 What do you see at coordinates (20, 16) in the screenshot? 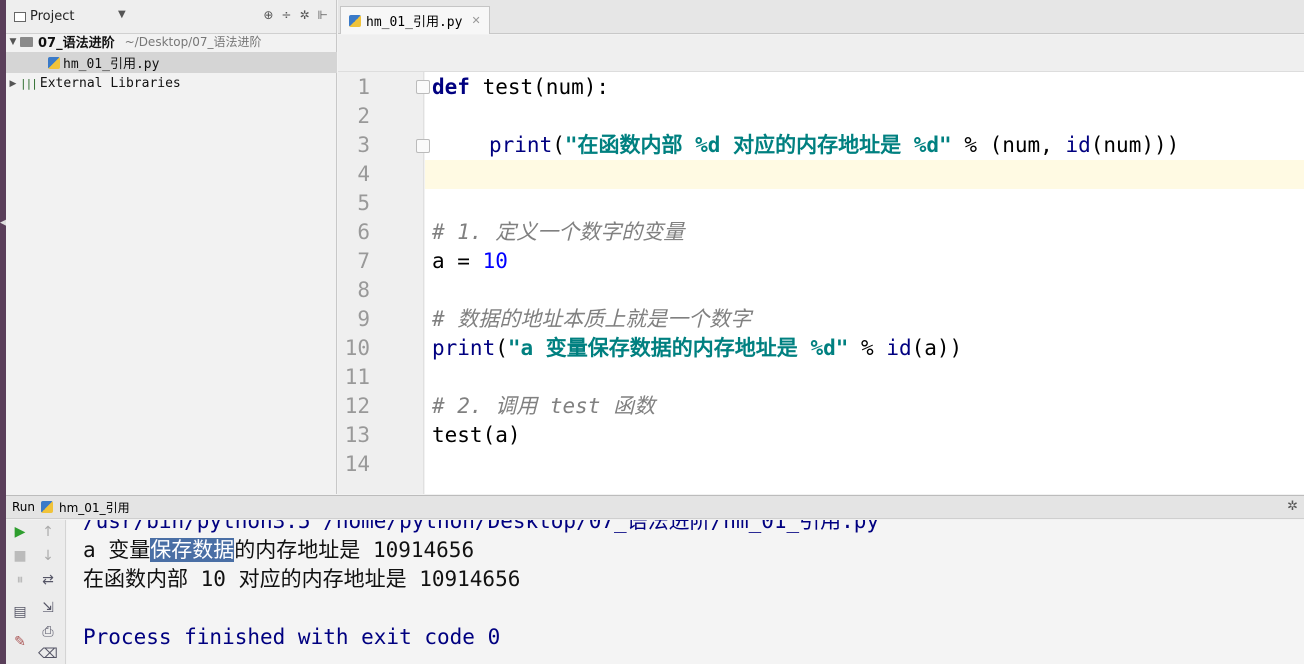
I see `project-view-icon` at bounding box center [20, 16].